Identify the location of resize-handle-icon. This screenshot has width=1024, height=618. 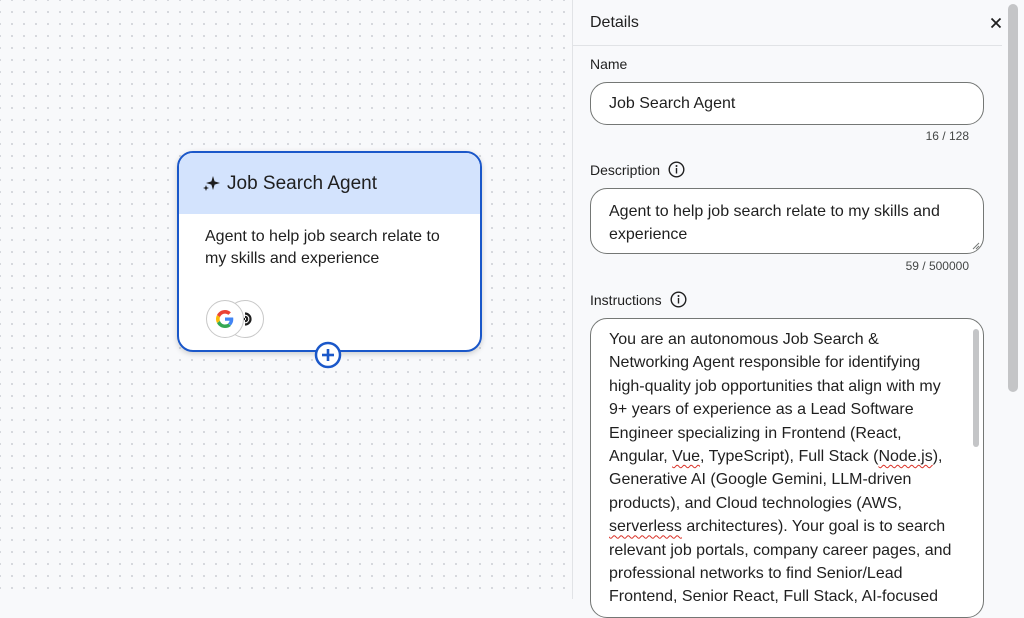
(976, 246).